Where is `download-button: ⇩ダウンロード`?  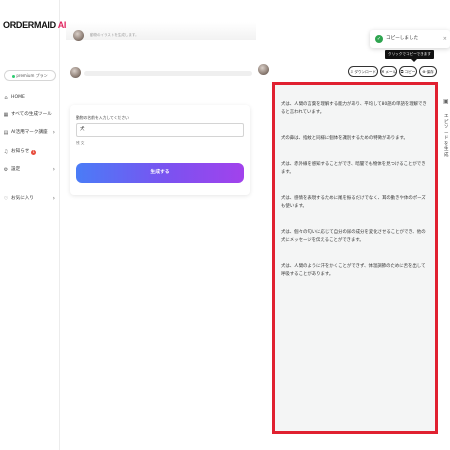 download-button: ⇩ダウンロード is located at coordinates (363, 71).